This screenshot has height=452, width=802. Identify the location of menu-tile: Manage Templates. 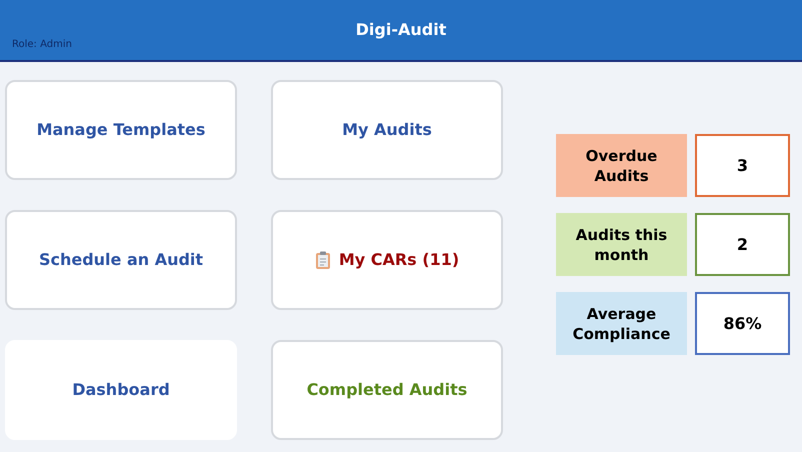
(121, 130).